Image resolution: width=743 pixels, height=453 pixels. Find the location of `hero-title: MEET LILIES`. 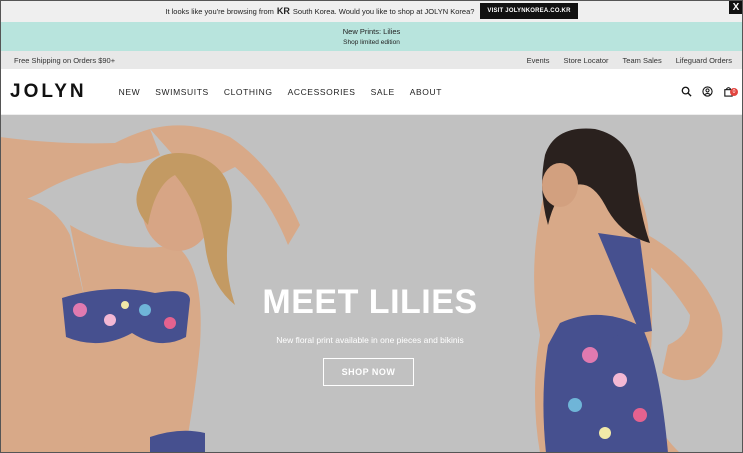

hero-title: MEET LILIES is located at coordinates (370, 302).